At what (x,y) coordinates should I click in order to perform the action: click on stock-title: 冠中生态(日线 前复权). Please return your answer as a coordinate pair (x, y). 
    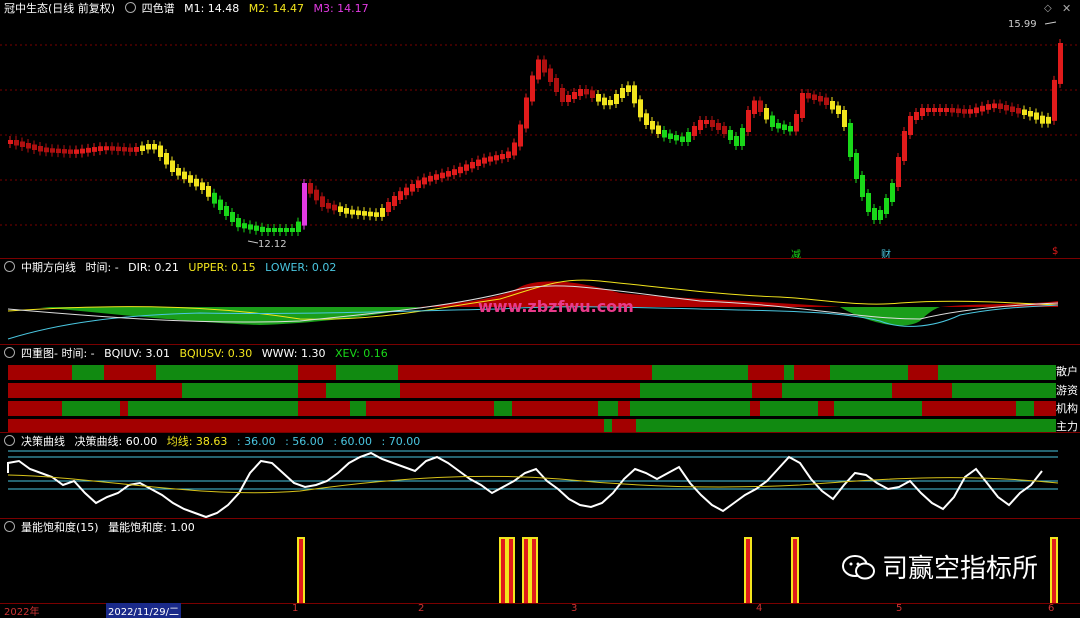
    Looking at the image, I should click on (60, 8).